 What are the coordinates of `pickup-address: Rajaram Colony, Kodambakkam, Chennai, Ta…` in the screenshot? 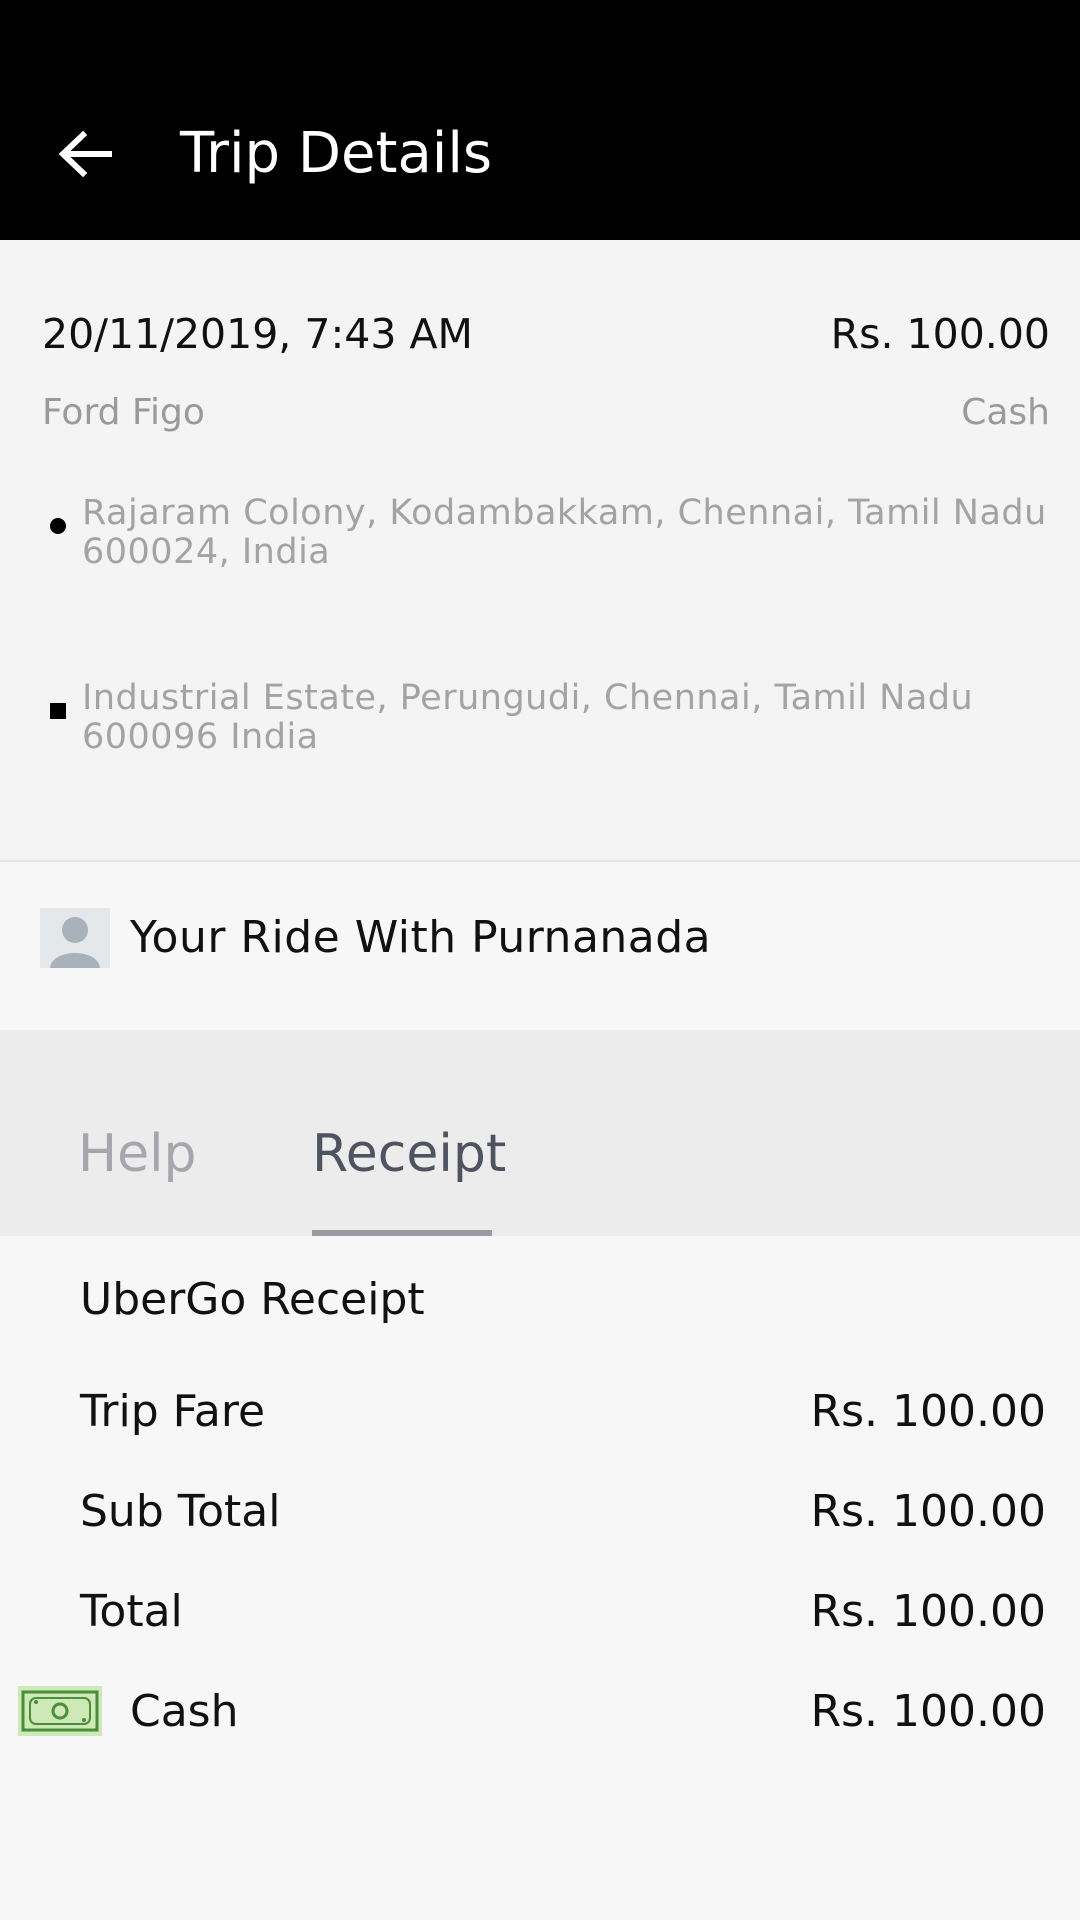 It's located at (564, 532).